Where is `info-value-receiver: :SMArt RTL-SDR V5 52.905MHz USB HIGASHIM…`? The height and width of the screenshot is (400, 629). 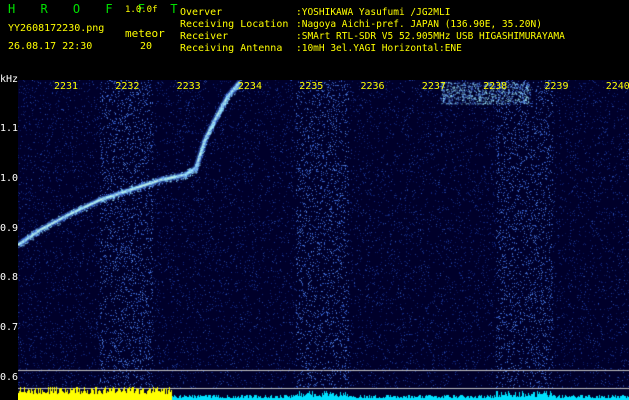
info-value-receiver: :SMArt RTL-SDR V5 52.905MHz USB HIGASHIM… is located at coordinates (430, 36).